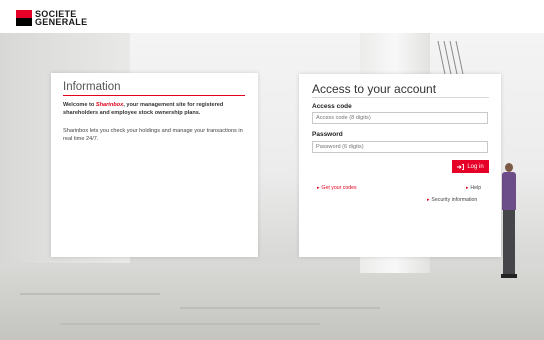 This screenshot has width=544, height=340. Describe the element at coordinates (272, 16) in the screenshot. I see `site-header: SOCIETE GENERALE` at that location.